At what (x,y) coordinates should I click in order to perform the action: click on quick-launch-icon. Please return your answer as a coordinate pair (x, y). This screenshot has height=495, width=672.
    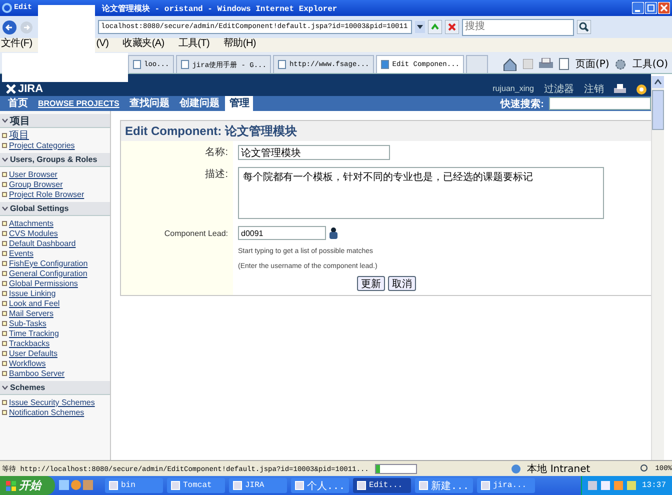
    Looking at the image, I should click on (76, 486).